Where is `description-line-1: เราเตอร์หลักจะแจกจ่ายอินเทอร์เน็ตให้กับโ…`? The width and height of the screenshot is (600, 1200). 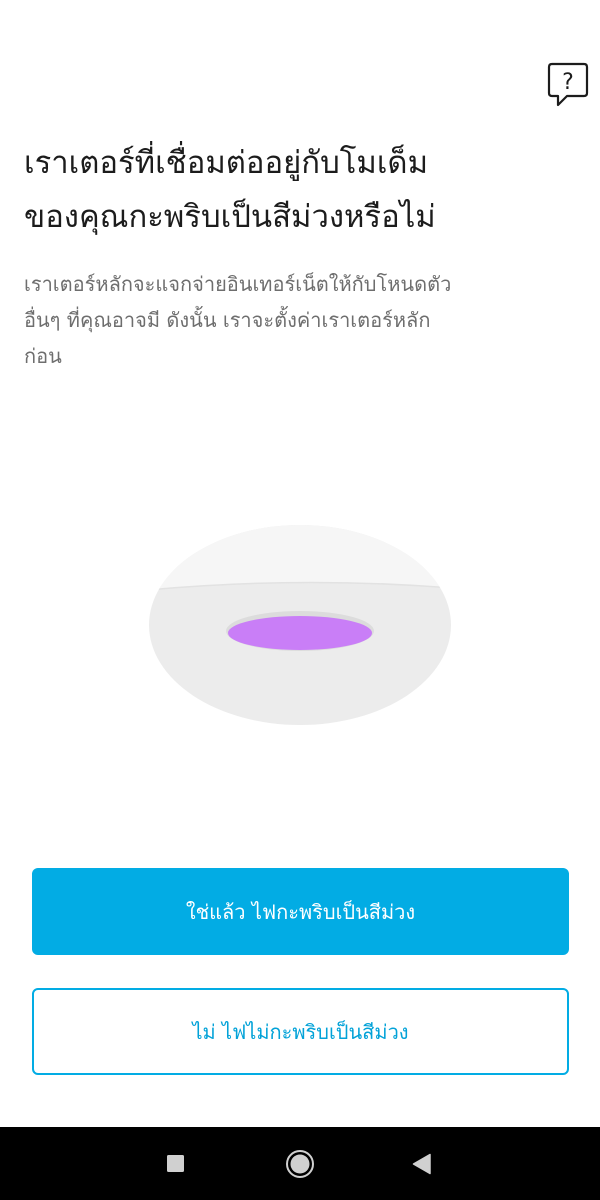
description-line-1: เราเตอร์หลักจะแจกจ่ายอินเทอร์เน็ตให้กับโ… is located at coordinates (238, 284).